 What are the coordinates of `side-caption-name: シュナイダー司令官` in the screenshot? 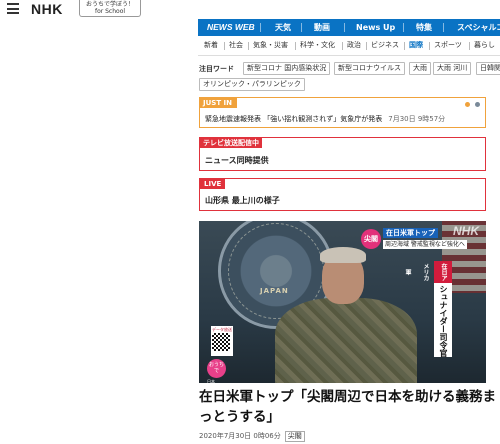 It's located at (443, 321).